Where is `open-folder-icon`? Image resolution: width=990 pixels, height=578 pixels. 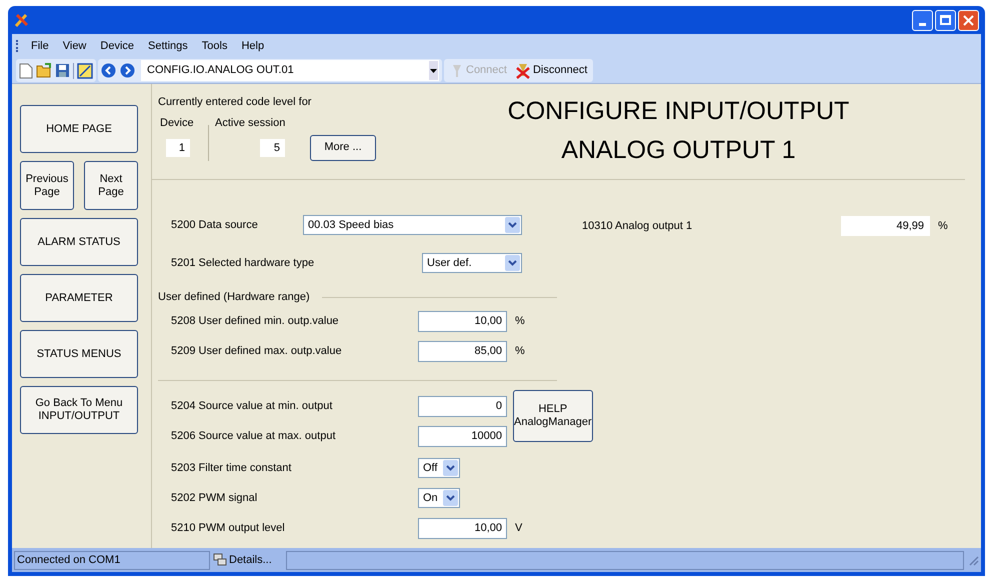
open-folder-icon is located at coordinates (44, 70).